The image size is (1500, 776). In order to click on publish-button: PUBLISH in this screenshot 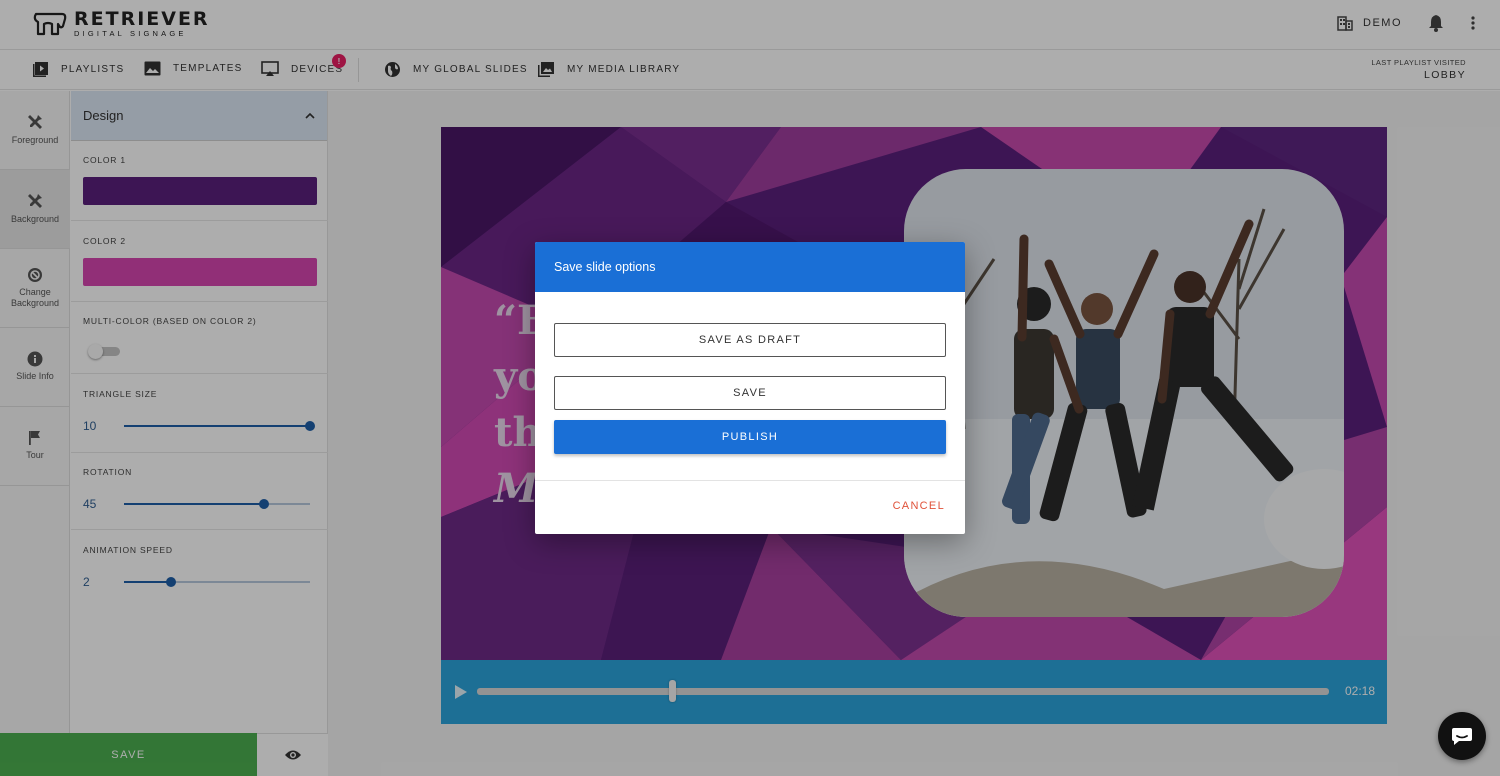, I will do `click(750, 437)`.